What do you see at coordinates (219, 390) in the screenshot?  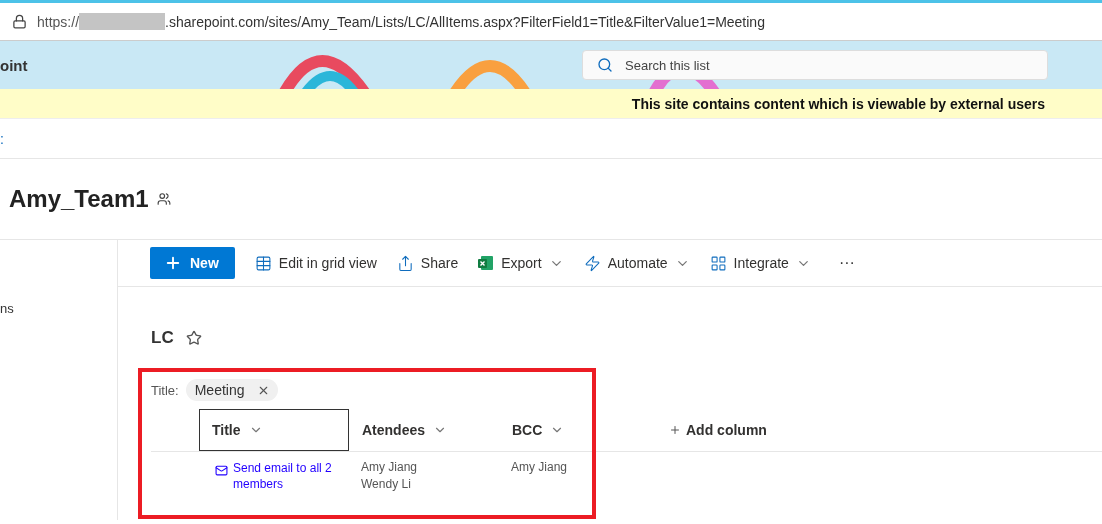 I see `filter-value: Meeting` at bounding box center [219, 390].